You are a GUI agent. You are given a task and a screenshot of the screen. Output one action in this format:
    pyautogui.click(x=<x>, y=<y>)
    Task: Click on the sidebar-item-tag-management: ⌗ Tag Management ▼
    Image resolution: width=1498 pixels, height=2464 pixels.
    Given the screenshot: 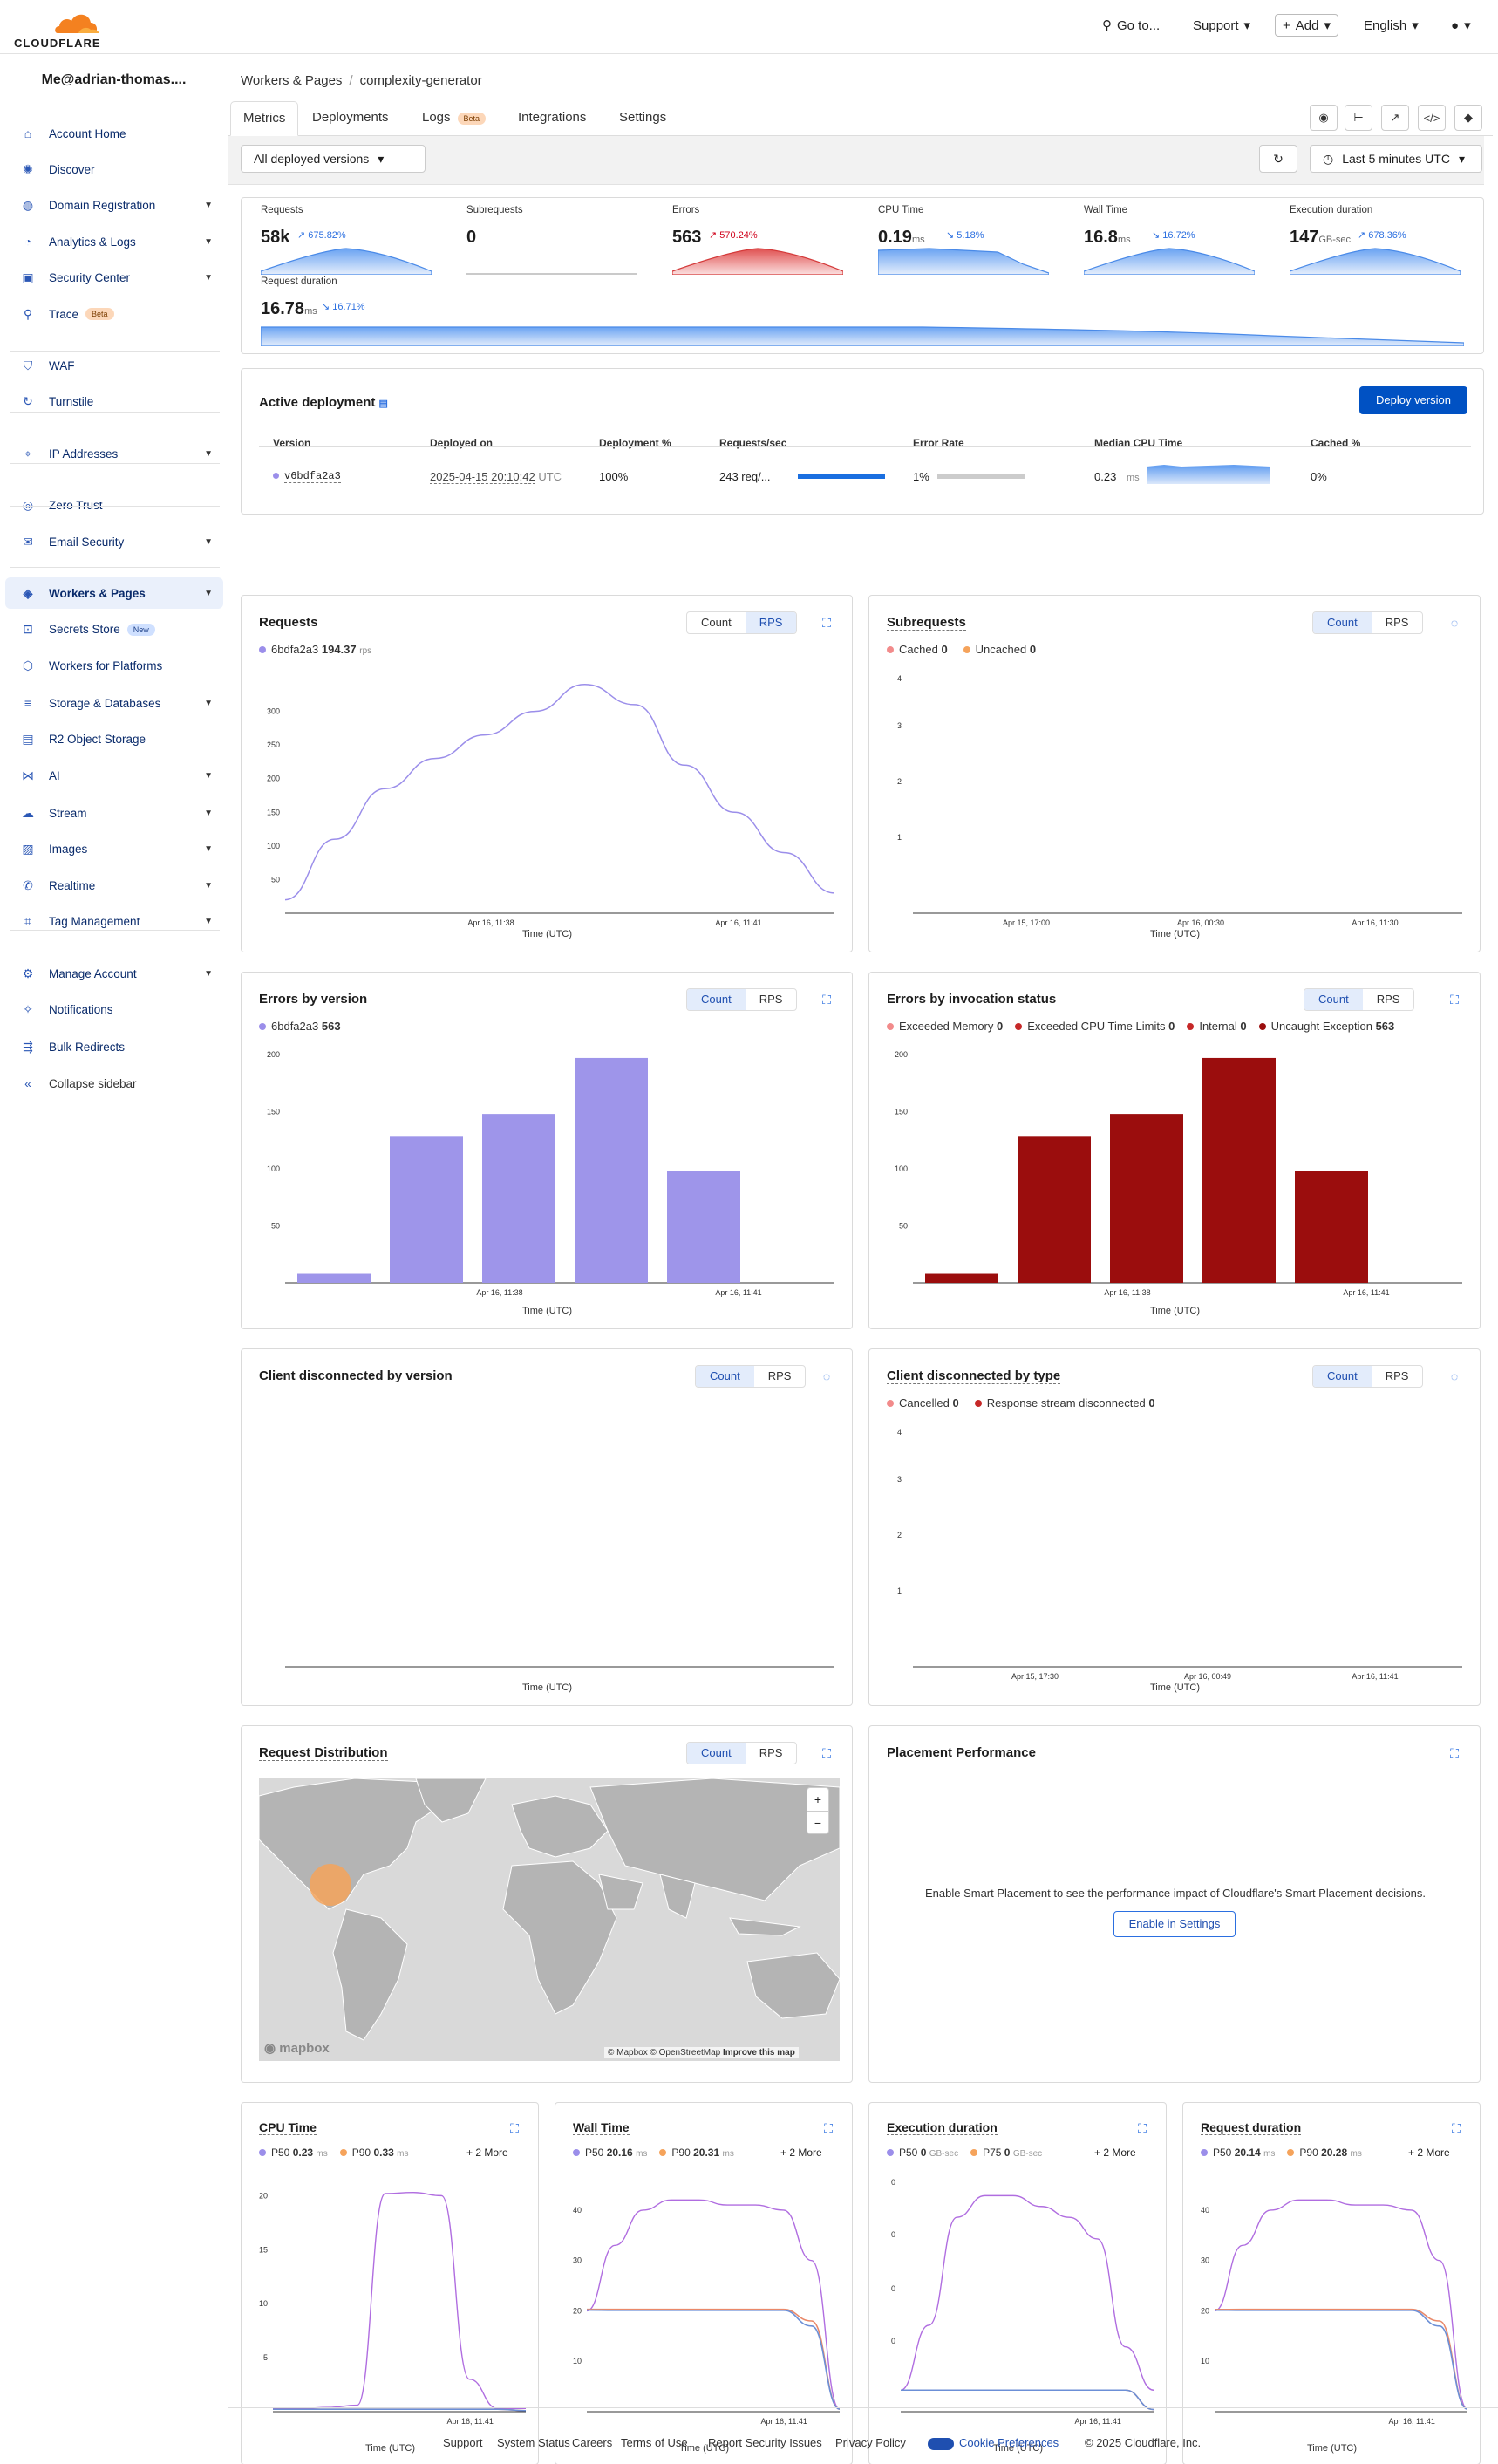 What is the action you would take?
    pyautogui.click(x=114, y=922)
    